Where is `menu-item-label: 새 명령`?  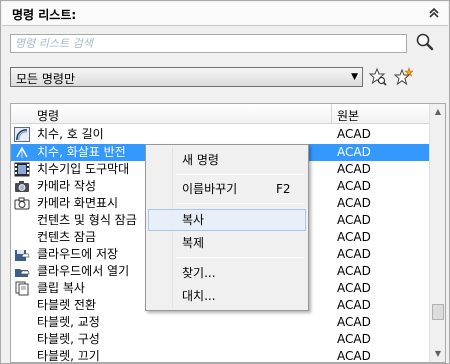
menu-item-label: 새 명령 is located at coordinates (200, 160).